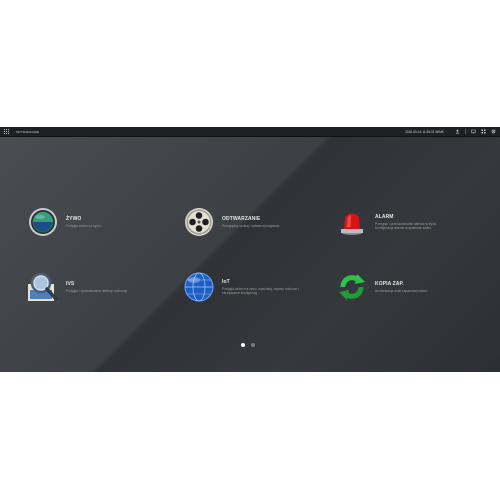 This screenshot has width=500, height=500. What do you see at coordinates (241, 219) in the screenshot?
I see `tile-title: ODTWARZANIE` at bounding box center [241, 219].